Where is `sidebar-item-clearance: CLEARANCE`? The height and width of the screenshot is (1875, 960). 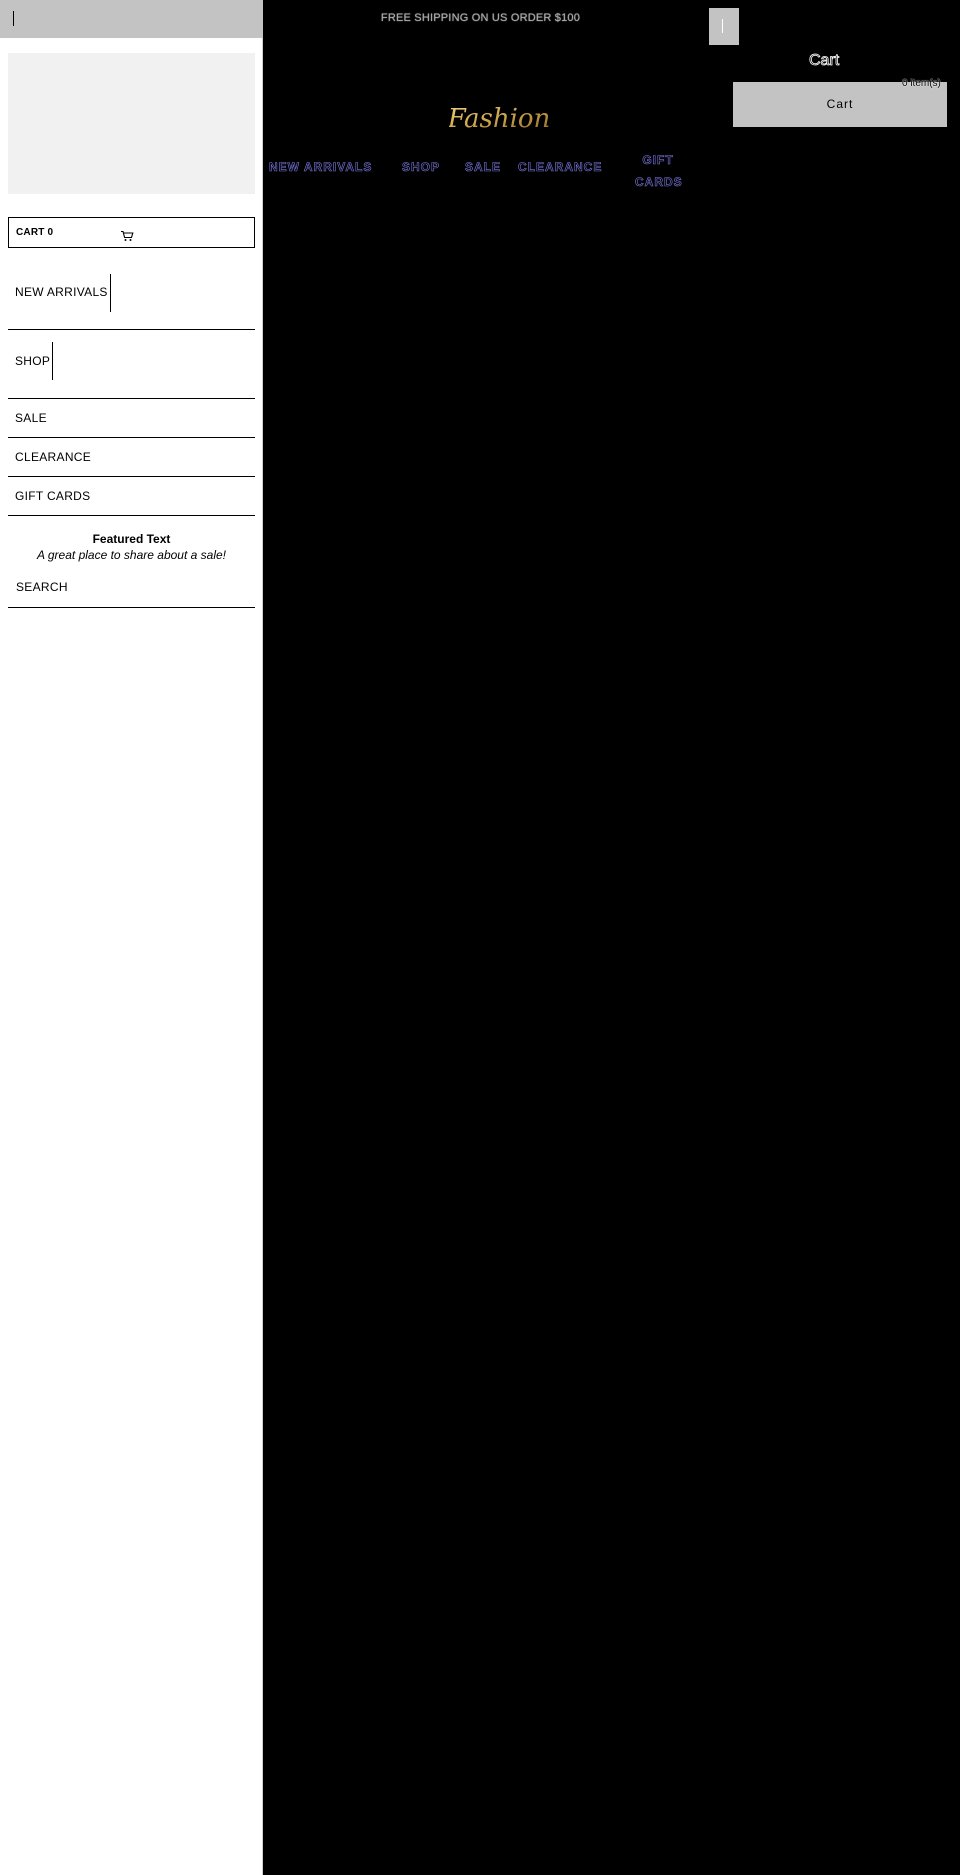
sidebar-item-clearance: CLEARANCE is located at coordinates (131, 457).